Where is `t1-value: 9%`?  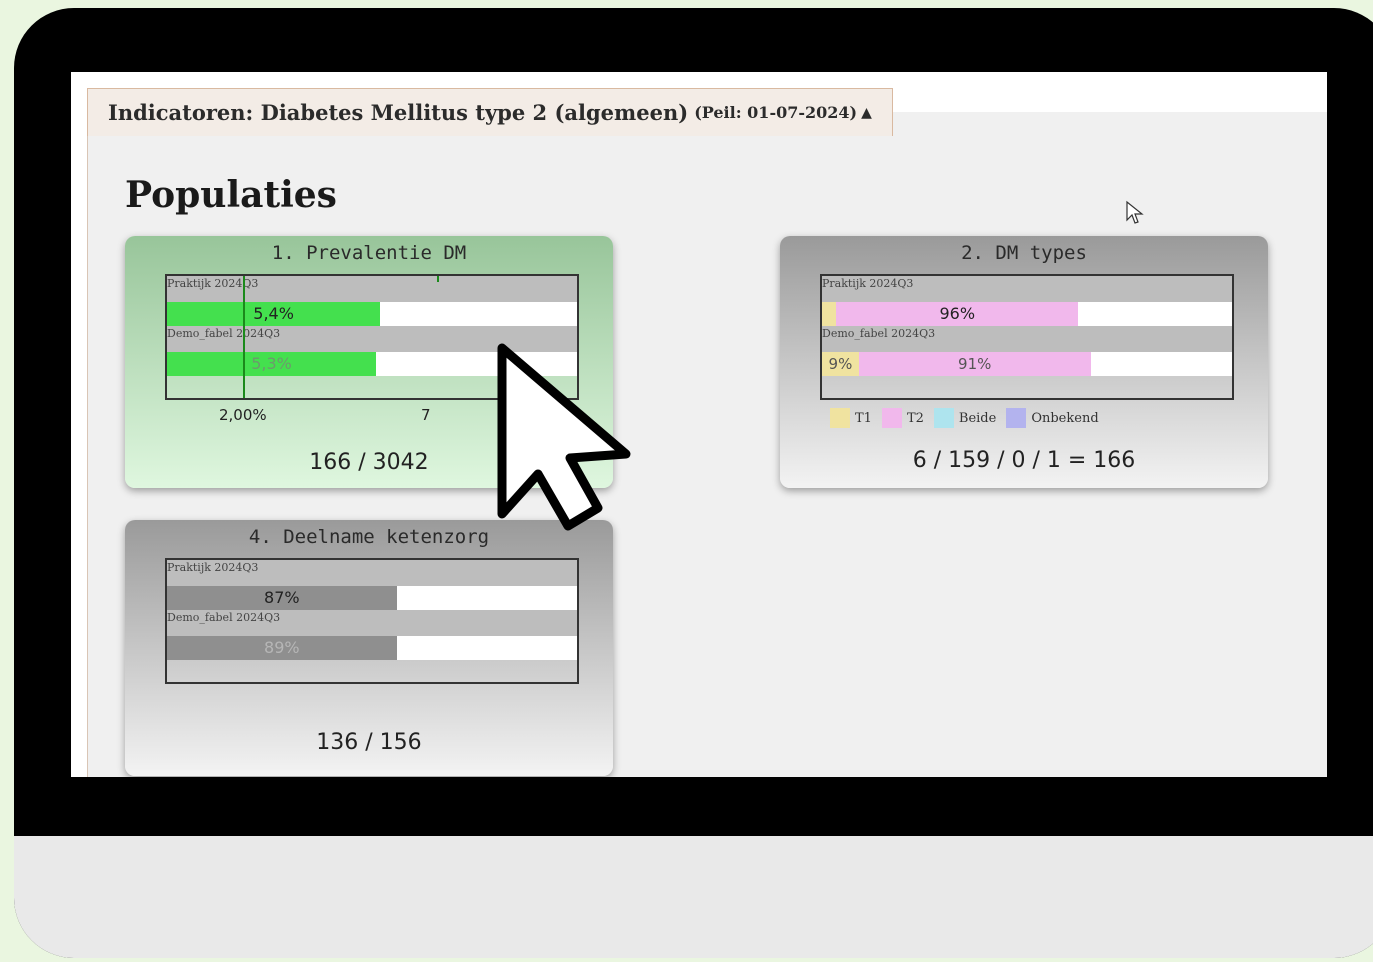 t1-value: 9% is located at coordinates (840, 364).